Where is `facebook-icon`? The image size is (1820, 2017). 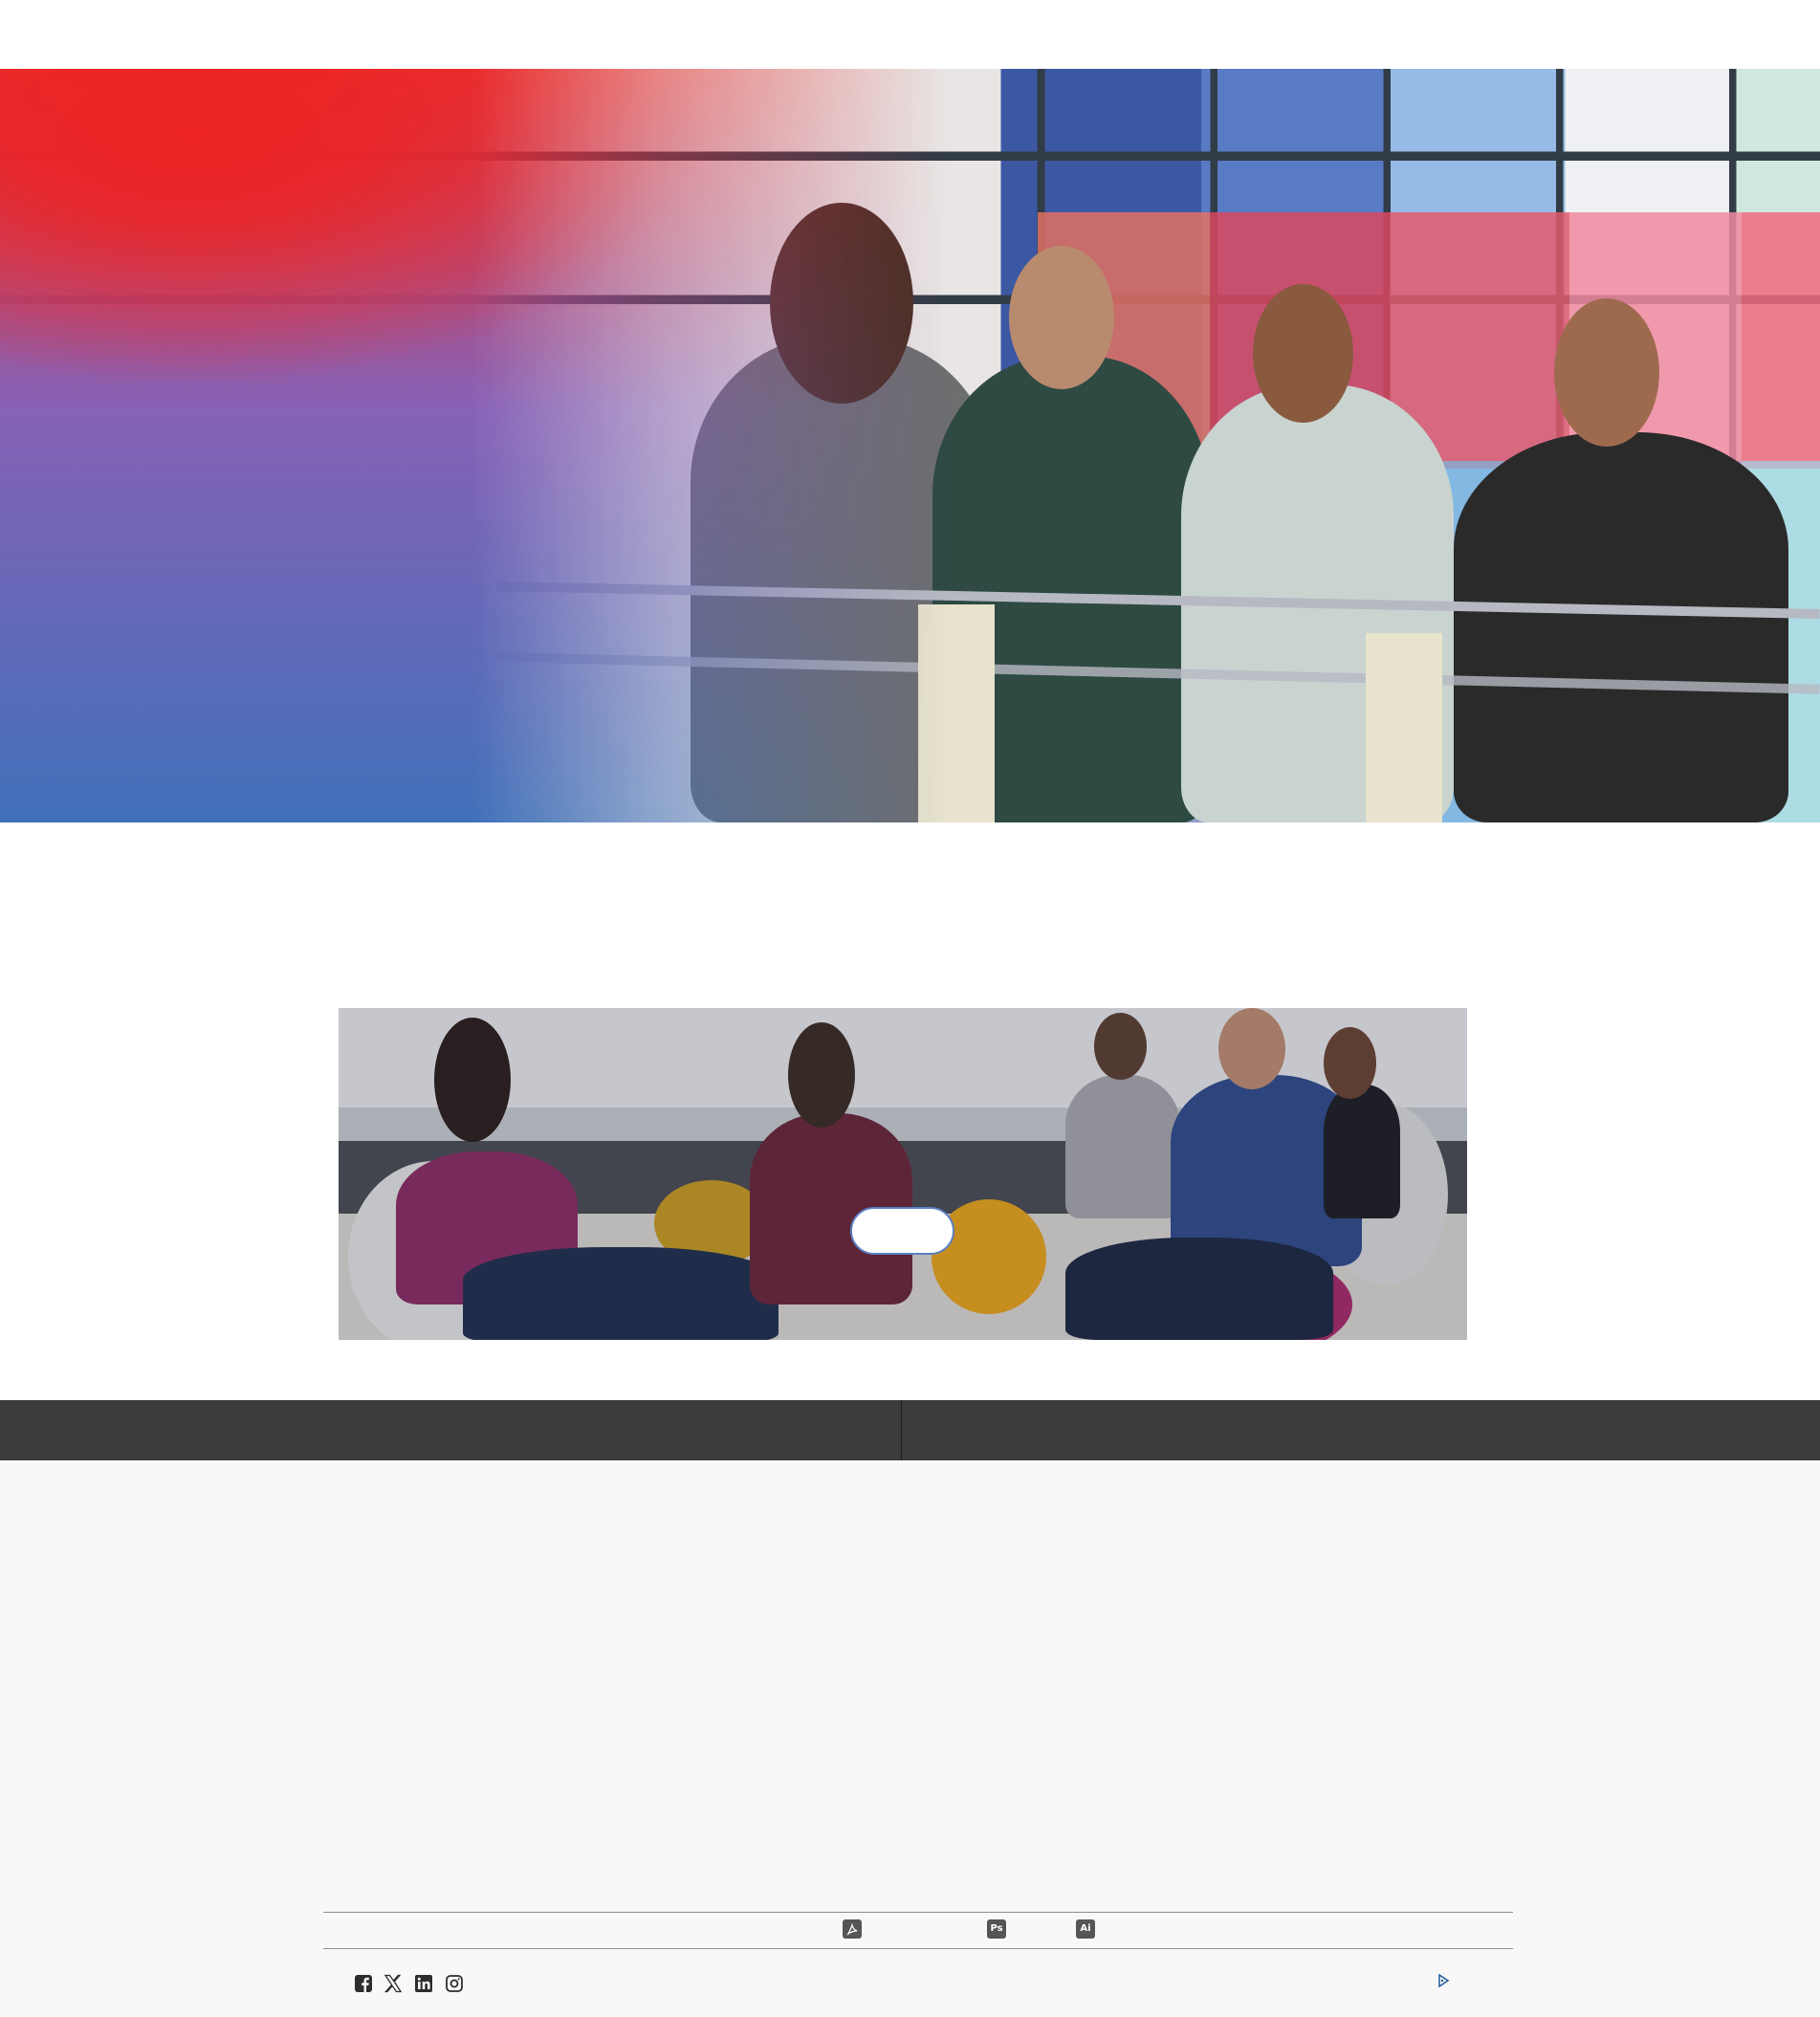
facebook-icon is located at coordinates (363, 1984).